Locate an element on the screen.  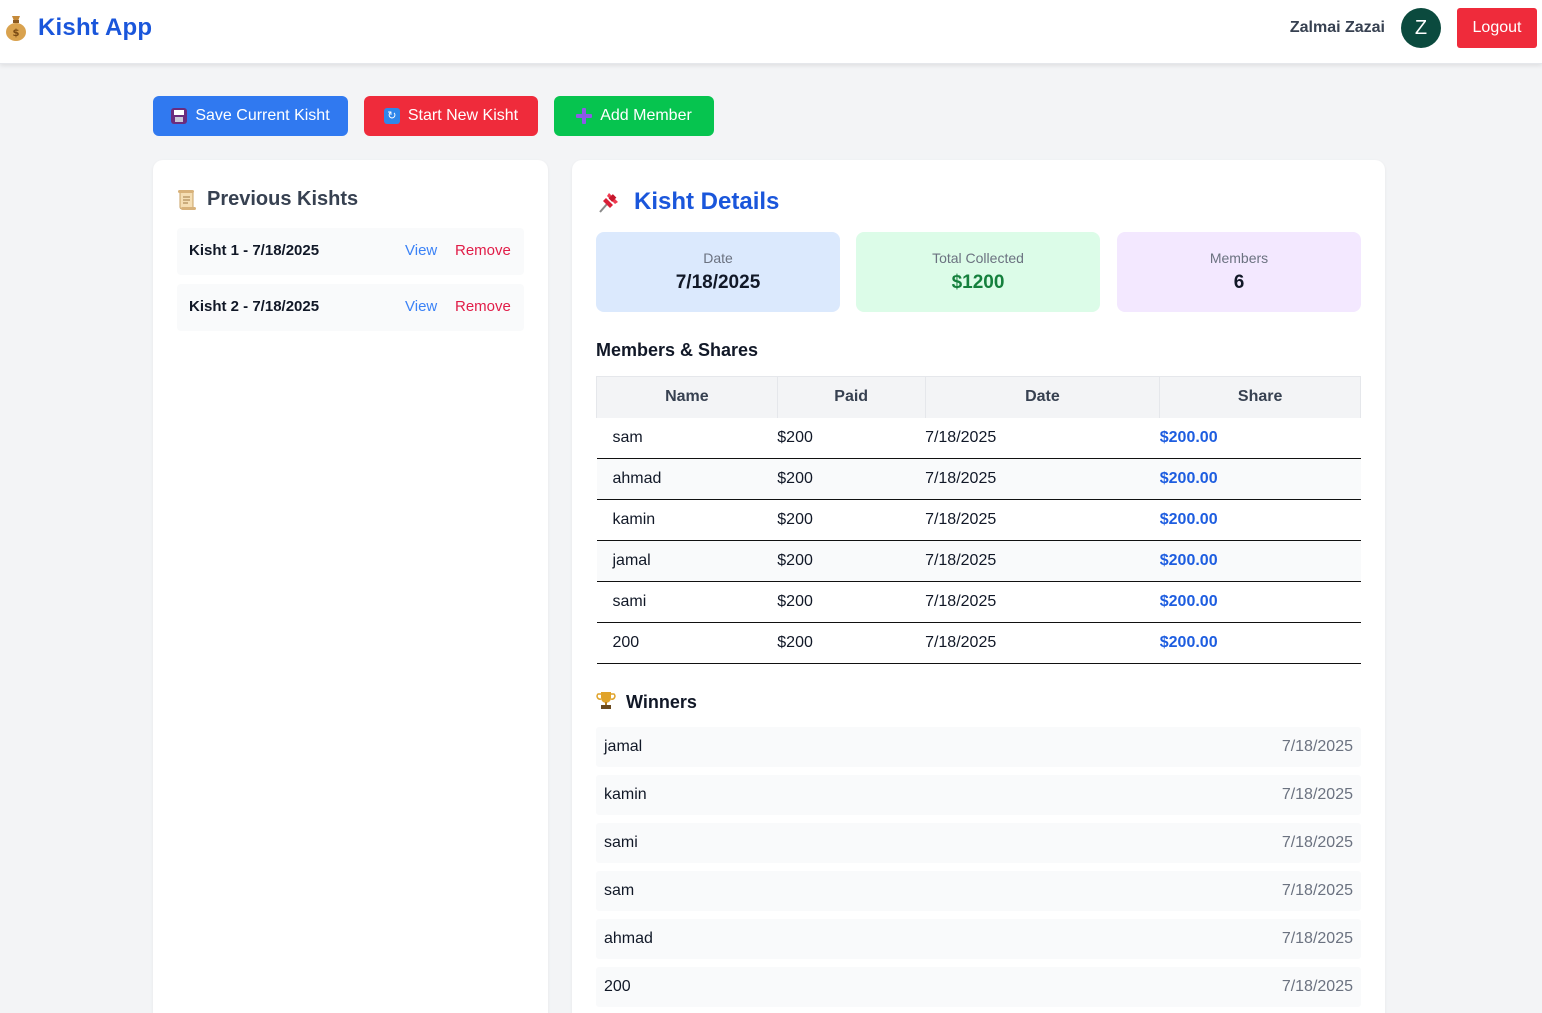
column-header: Name is located at coordinates (687, 397).